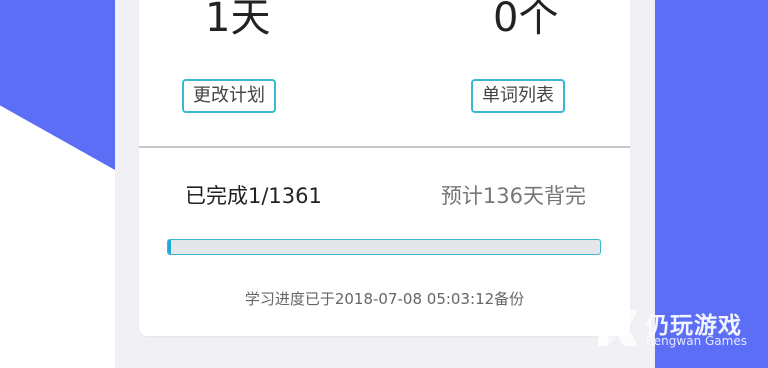 The width and height of the screenshot is (768, 368). Describe the element at coordinates (253, 196) in the screenshot. I see `completed-count: 已完成1/1361` at that location.